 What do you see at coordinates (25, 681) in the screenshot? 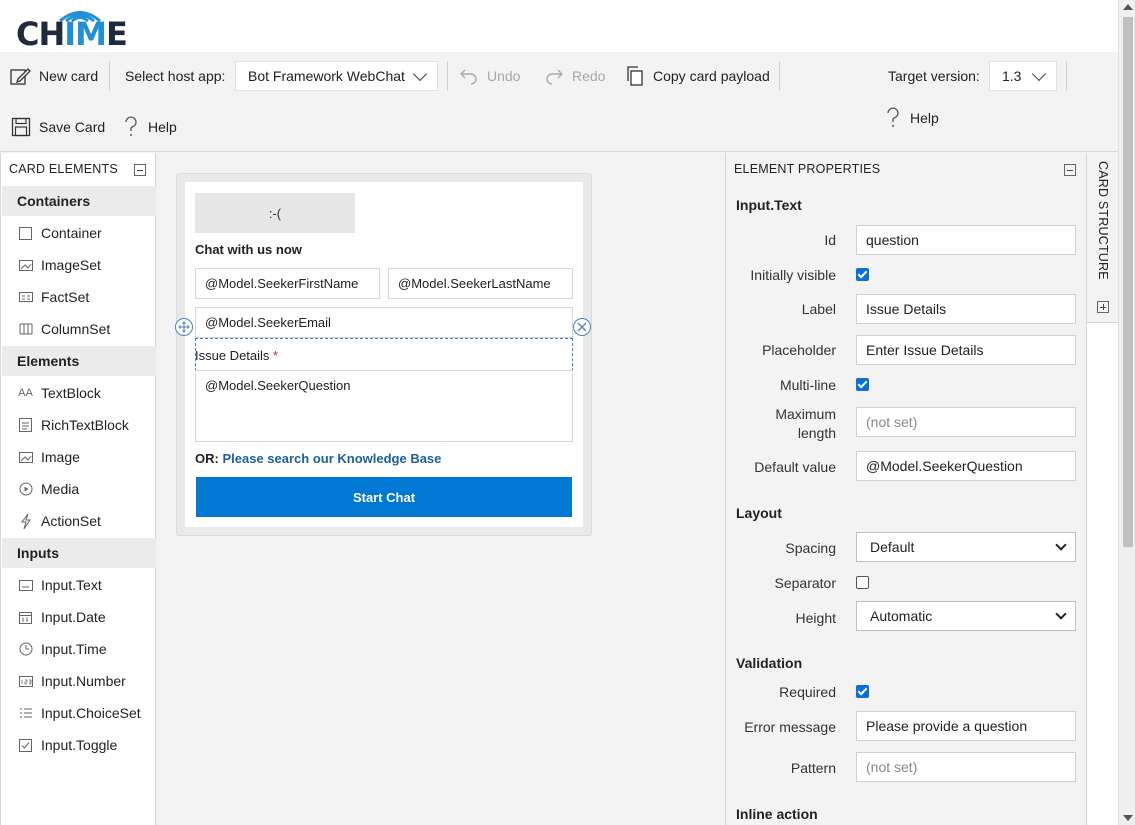
I see `number-input-icon` at bounding box center [25, 681].